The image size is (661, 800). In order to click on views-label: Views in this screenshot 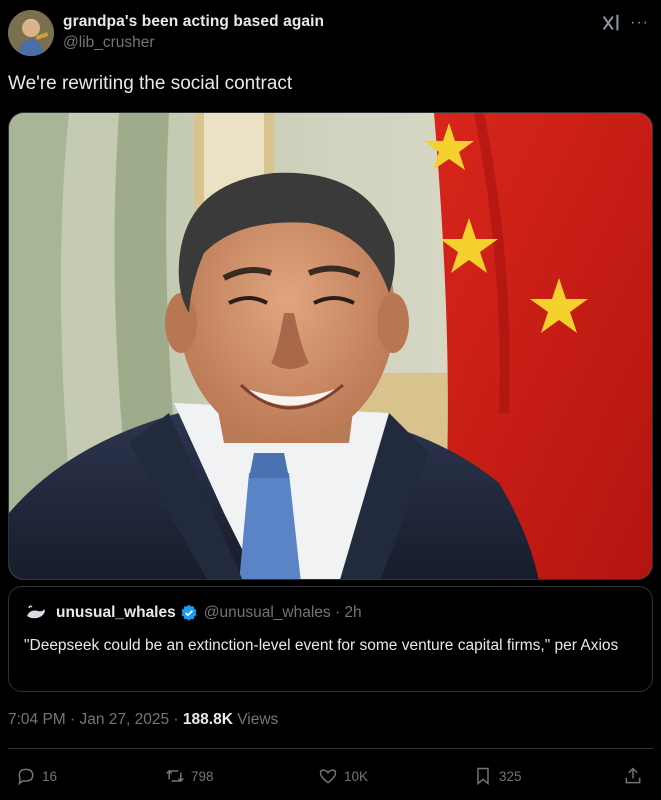, I will do `click(255, 719)`.